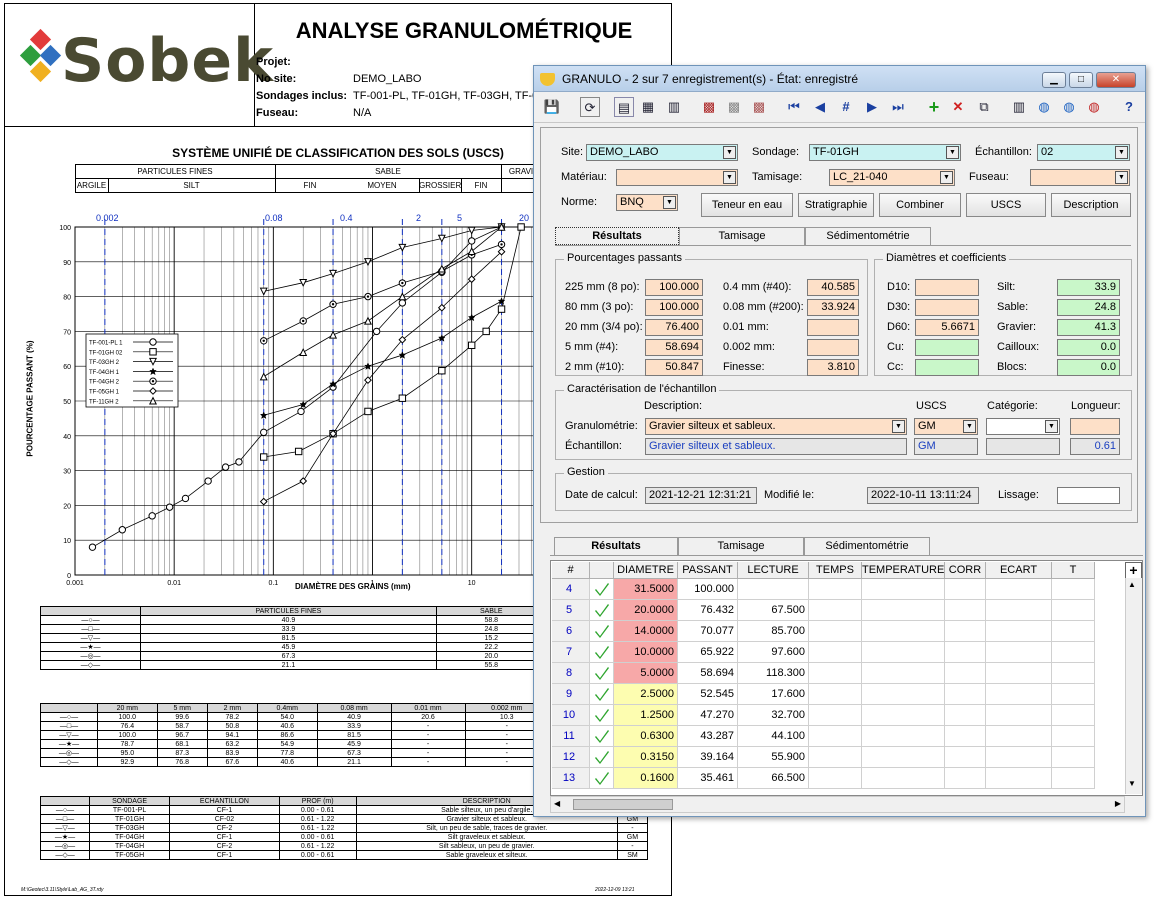 This screenshot has height=901, width=1155. What do you see at coordinates (958, 107) in the screenshot?
I see `delete-record-icon: ✕` at bounding box center [958, 107].